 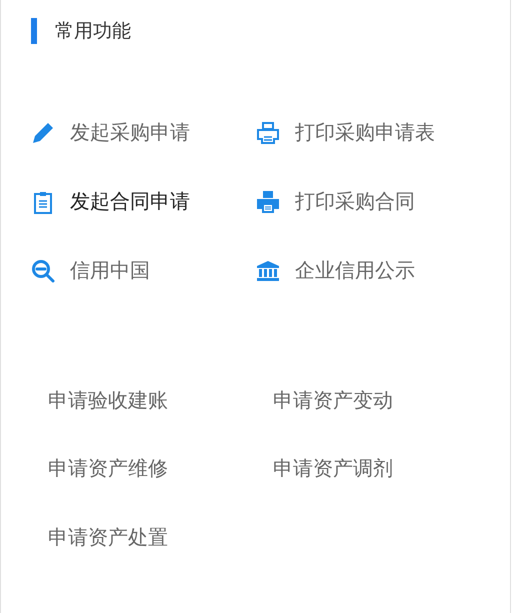 What do you see at coordinates (43, 202) in the screenshot?
I see `clipboard-icon` at bounding box center [43, 202].